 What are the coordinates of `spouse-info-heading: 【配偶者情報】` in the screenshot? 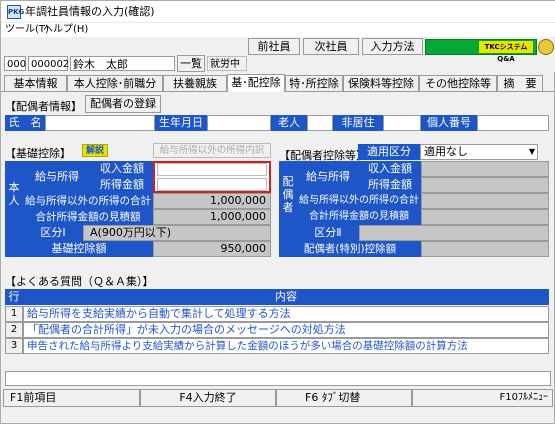 It's located at (43, 106).